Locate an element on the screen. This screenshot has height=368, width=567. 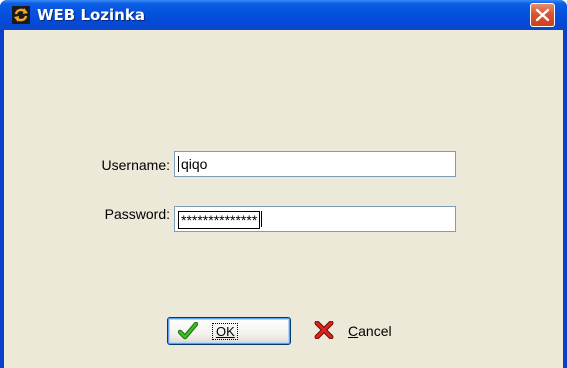
password-value: ************** is located at coordinates (219, 220).